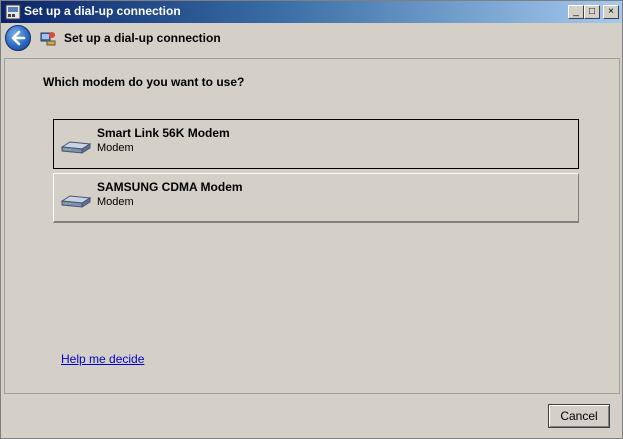 The width and height of the screenshot is (623, 439). Describe the element at coordinates (576, 12) in the screenshot. I see `minimize-button: _` at that location.